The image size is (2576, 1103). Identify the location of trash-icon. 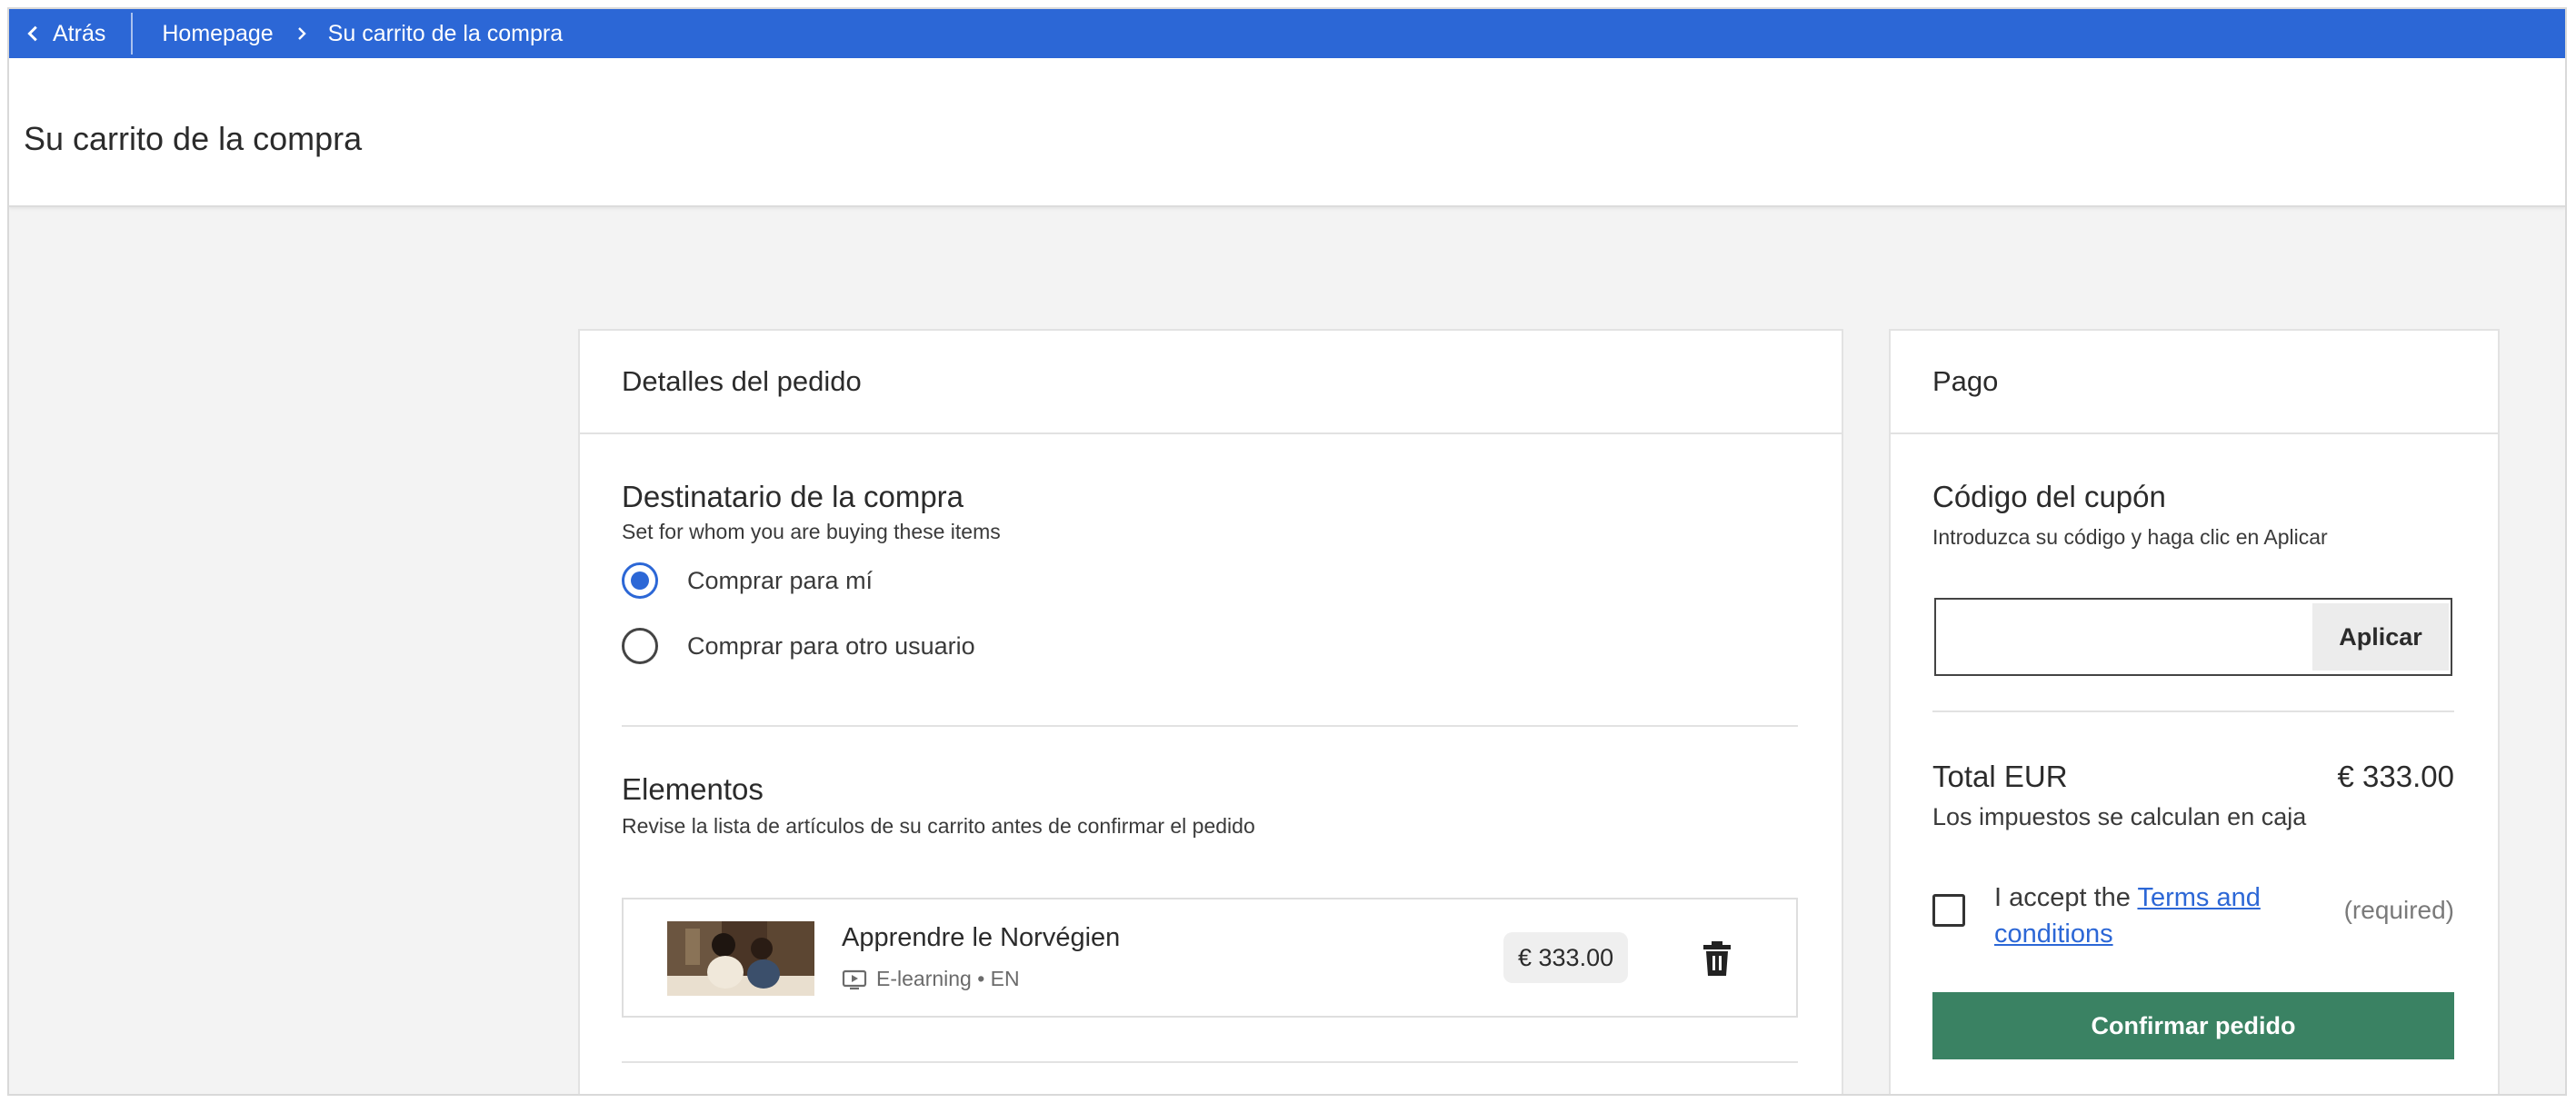
(1717, 958).